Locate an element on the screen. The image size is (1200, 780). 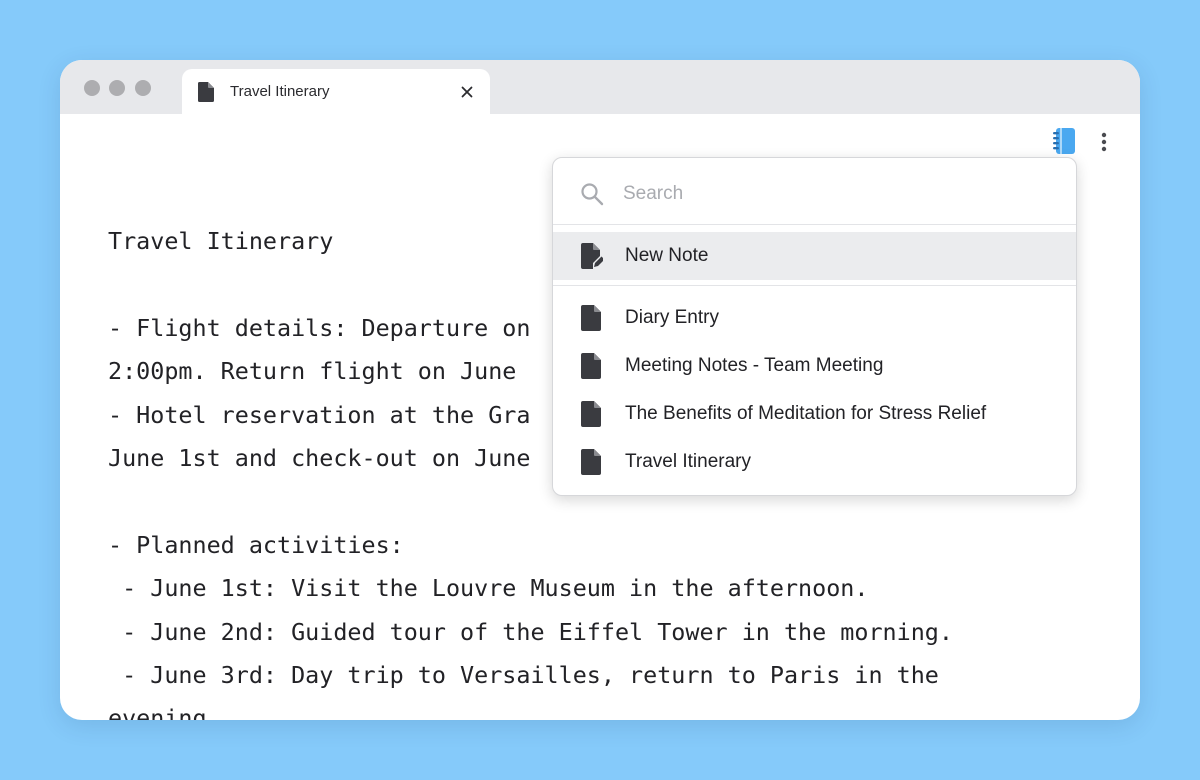
note-item-meeting-notes: Meeting Notes - Team Meeting is located at coordinates (814, 366).